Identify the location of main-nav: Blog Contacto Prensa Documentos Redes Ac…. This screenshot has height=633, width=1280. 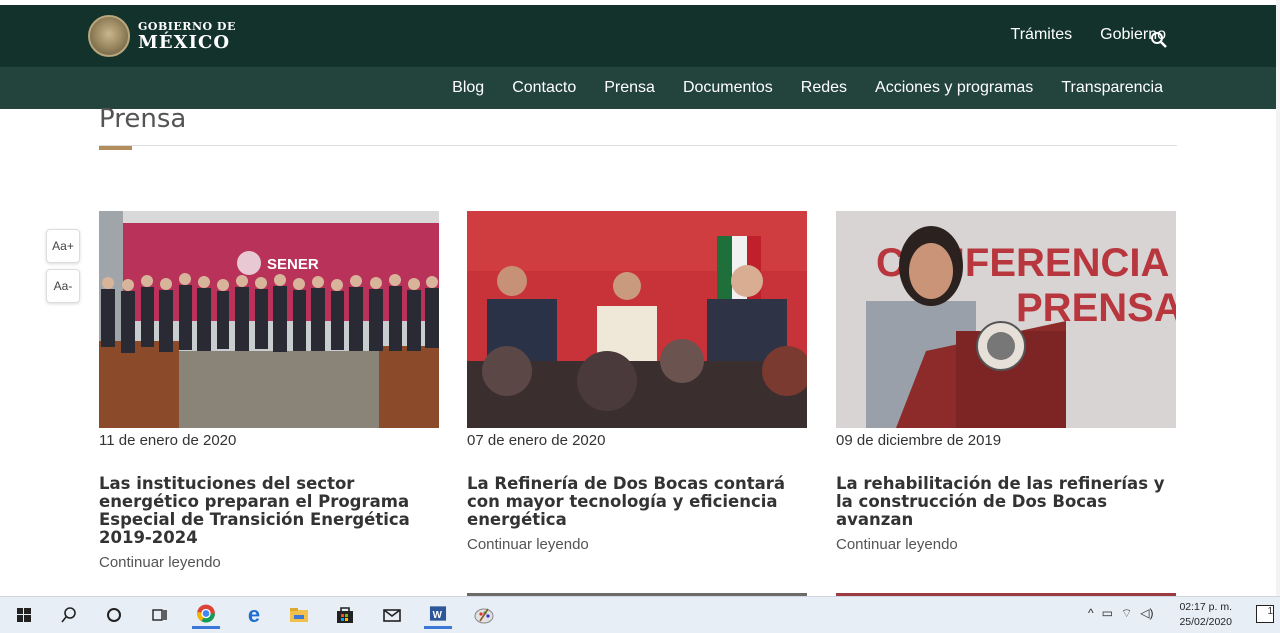
(638, 88).